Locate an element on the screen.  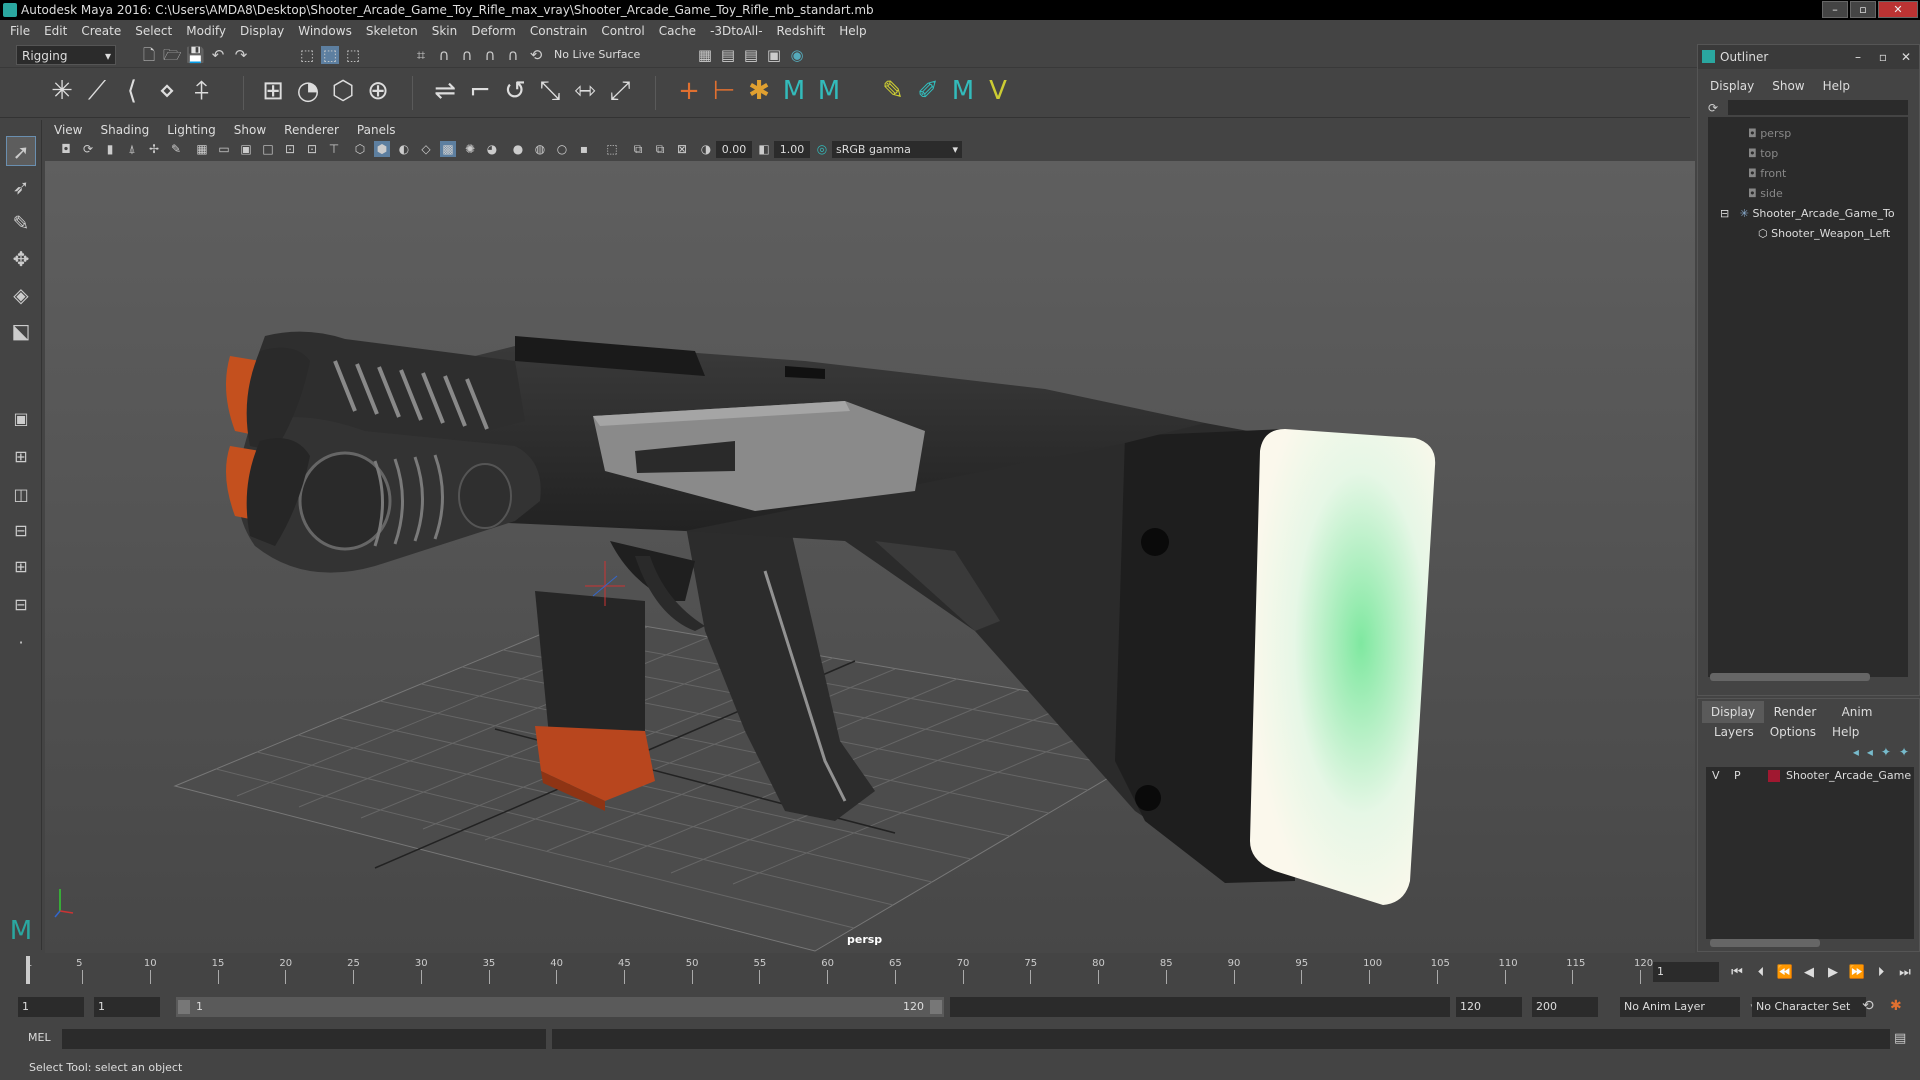
move-layer-up-icon: ◂ is located at coordinates (1856, 752).